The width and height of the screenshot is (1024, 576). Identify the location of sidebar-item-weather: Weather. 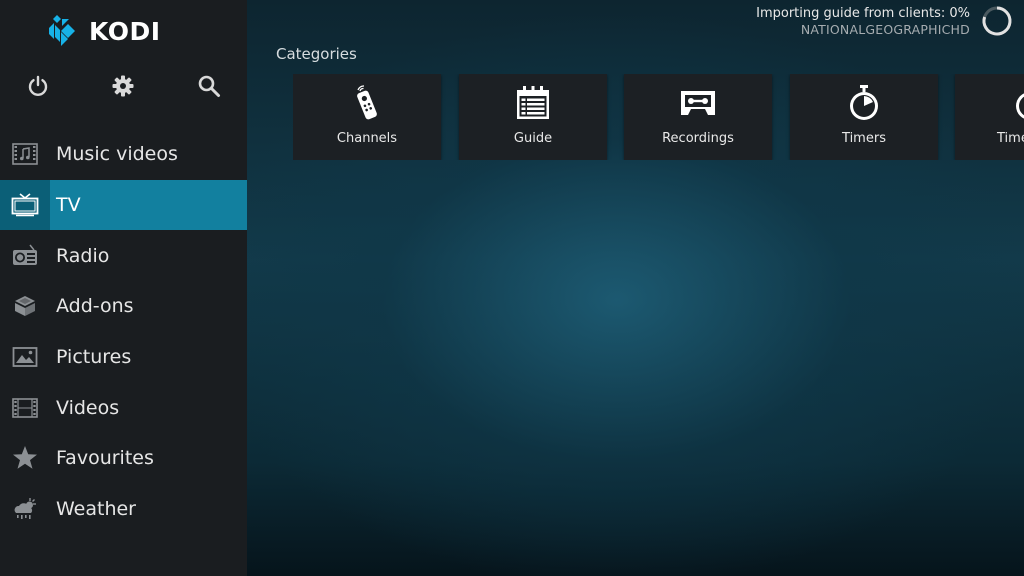
(123, 509).